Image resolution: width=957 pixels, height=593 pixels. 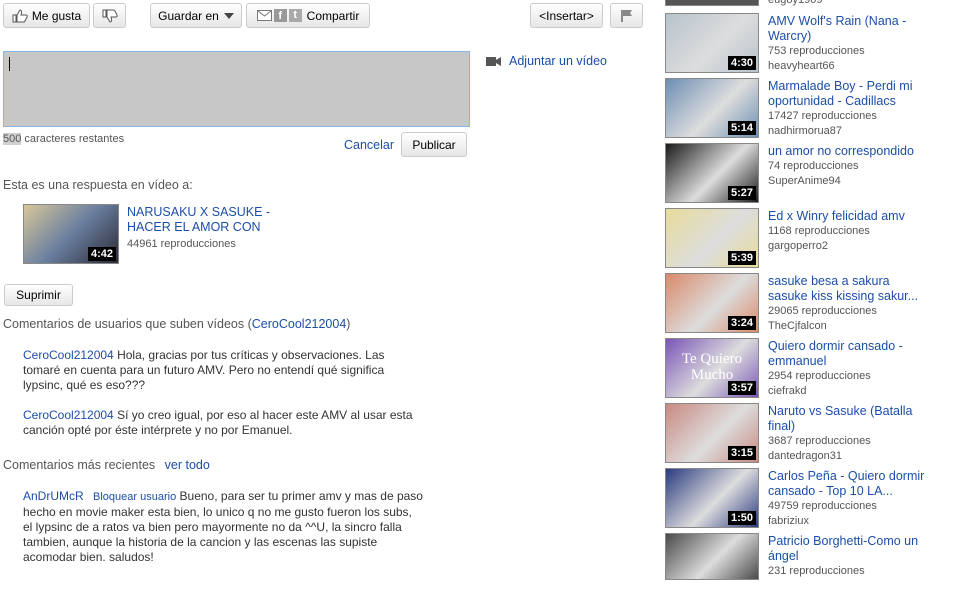 What do you see at coordinates (9, 64) in the screenshot?
I see `text-caret` at bounding box center [9, 64].